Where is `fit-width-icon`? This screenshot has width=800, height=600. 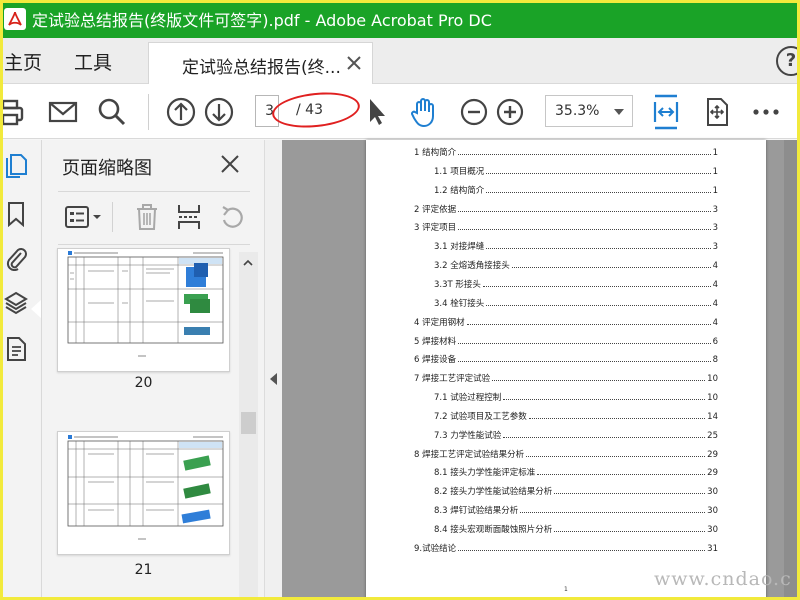 fit-width-icon is located at coordinates (666, 112).